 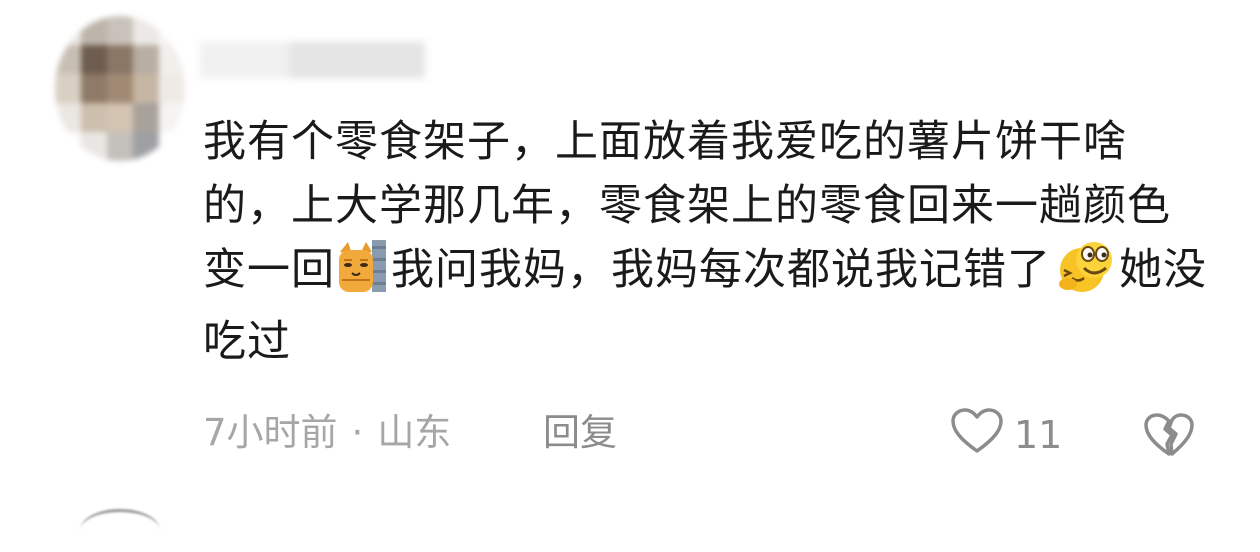 I want to click on avatar, so click(x=120, y=88).